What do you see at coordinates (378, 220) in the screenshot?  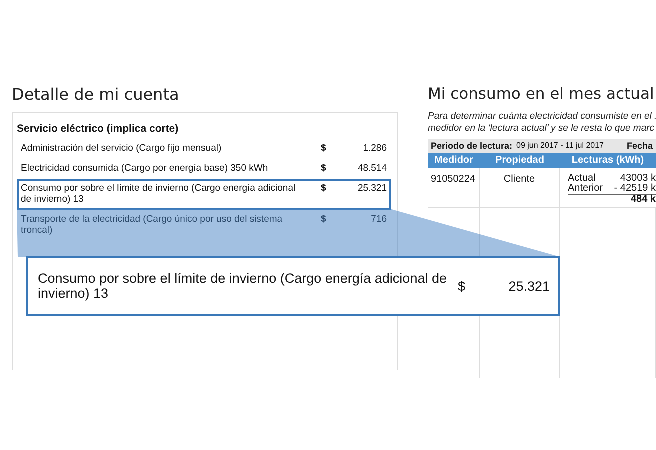 I see `charge-amount: 716` at bounding box center [378, 220].